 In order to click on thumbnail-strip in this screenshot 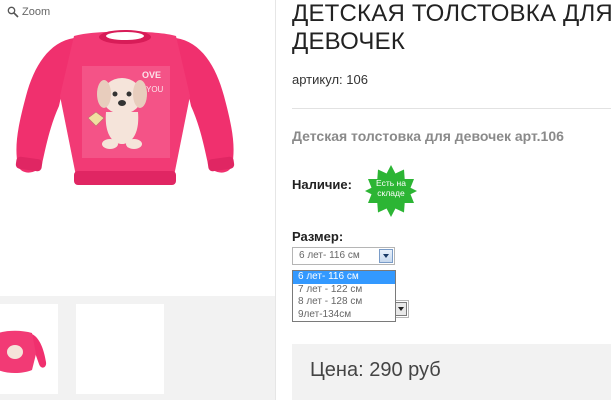, I will do `click(137, 348)`.